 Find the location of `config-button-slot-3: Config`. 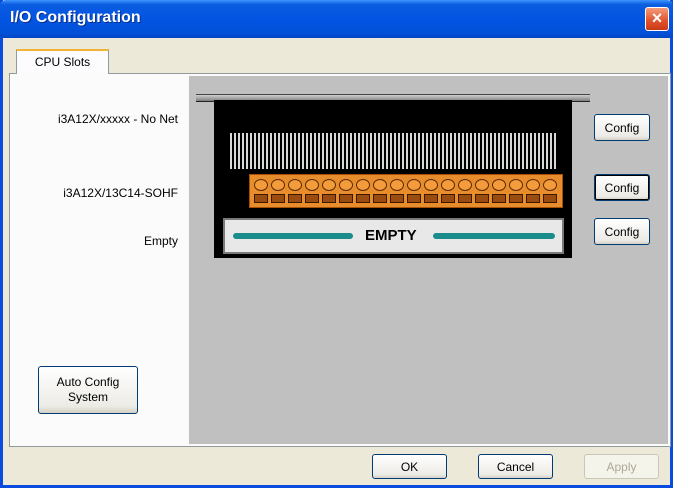

config-button-slot-3: Config is located at coordinates (622, 231).